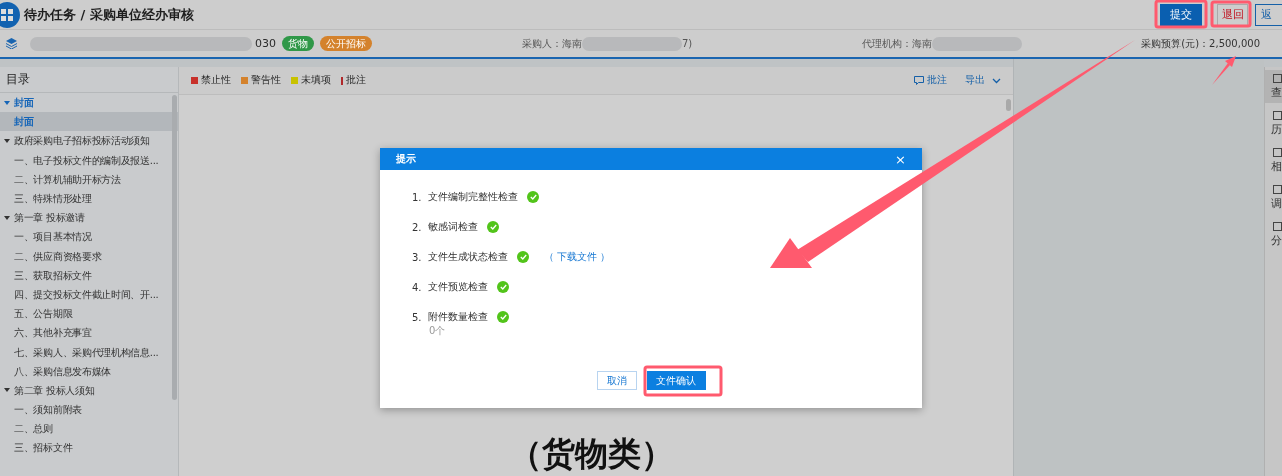 The height and width of the screenshot is (476, 1282). I want to click on toc-item: 三、特殊情形处理, so click(89, 198).